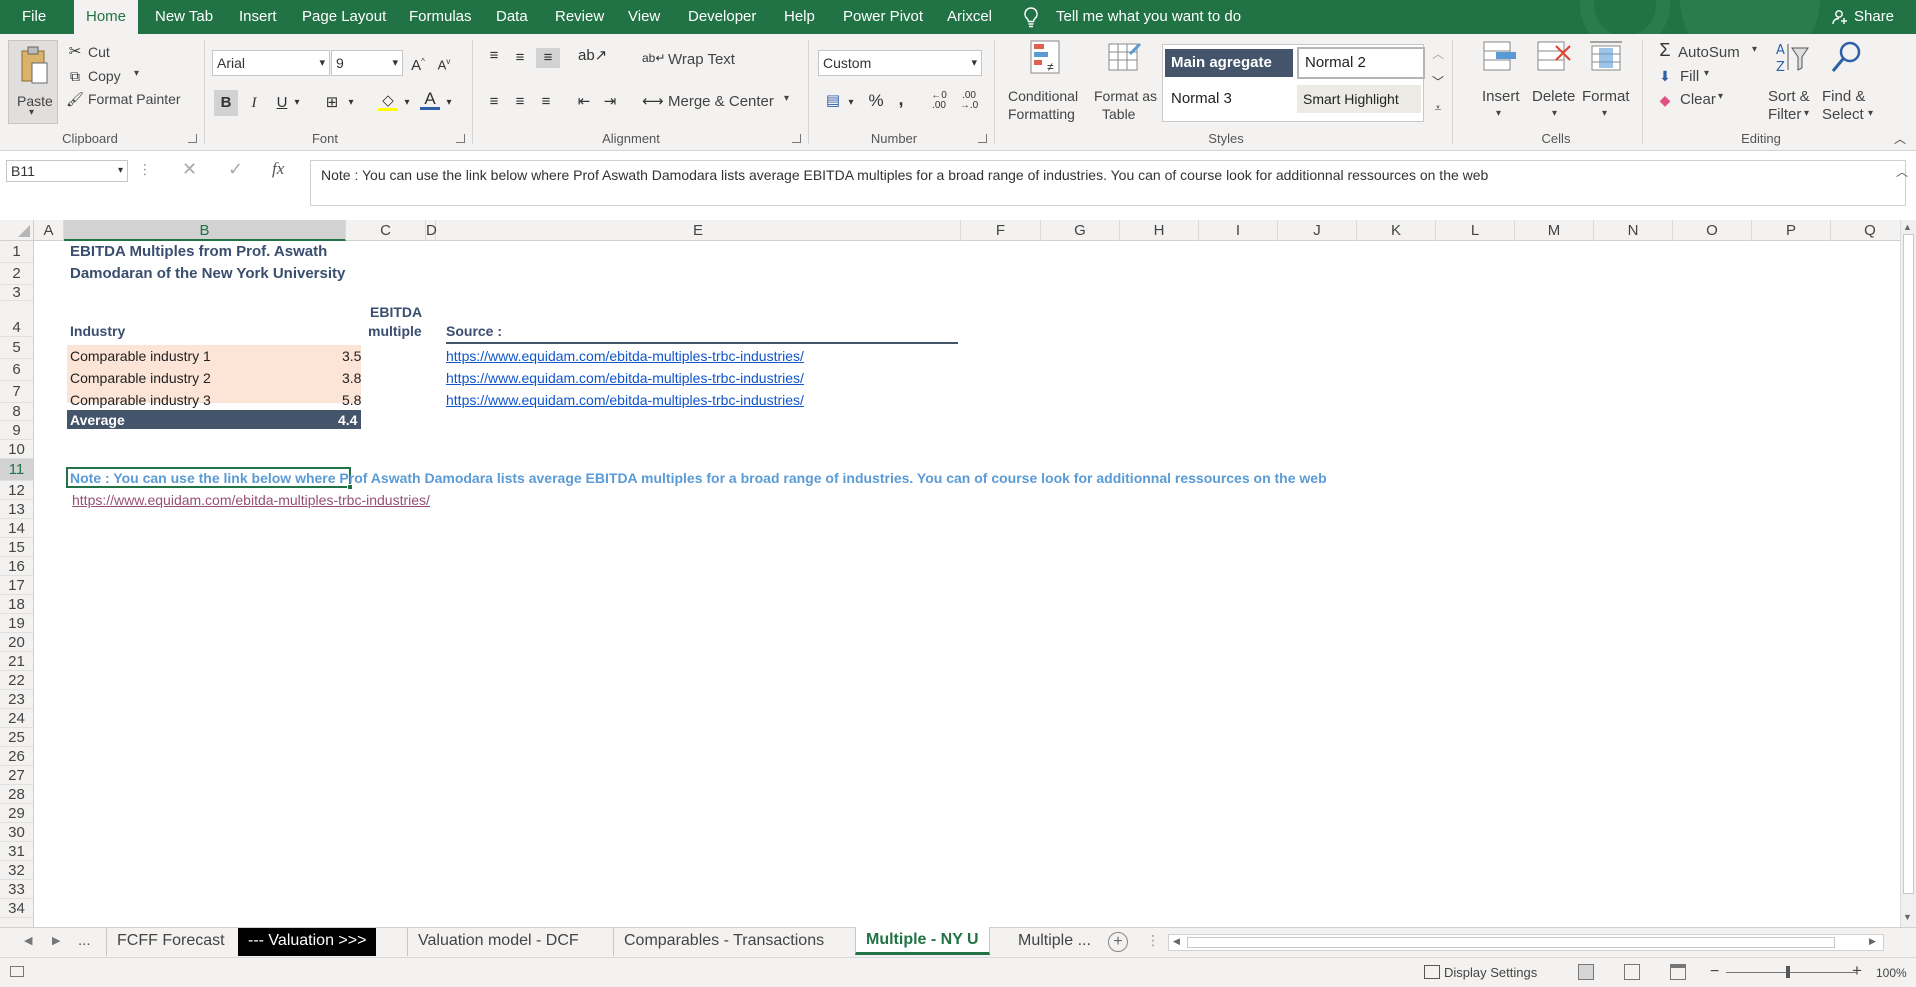  I want to click on row-header-9: 9, so click(16, 430).